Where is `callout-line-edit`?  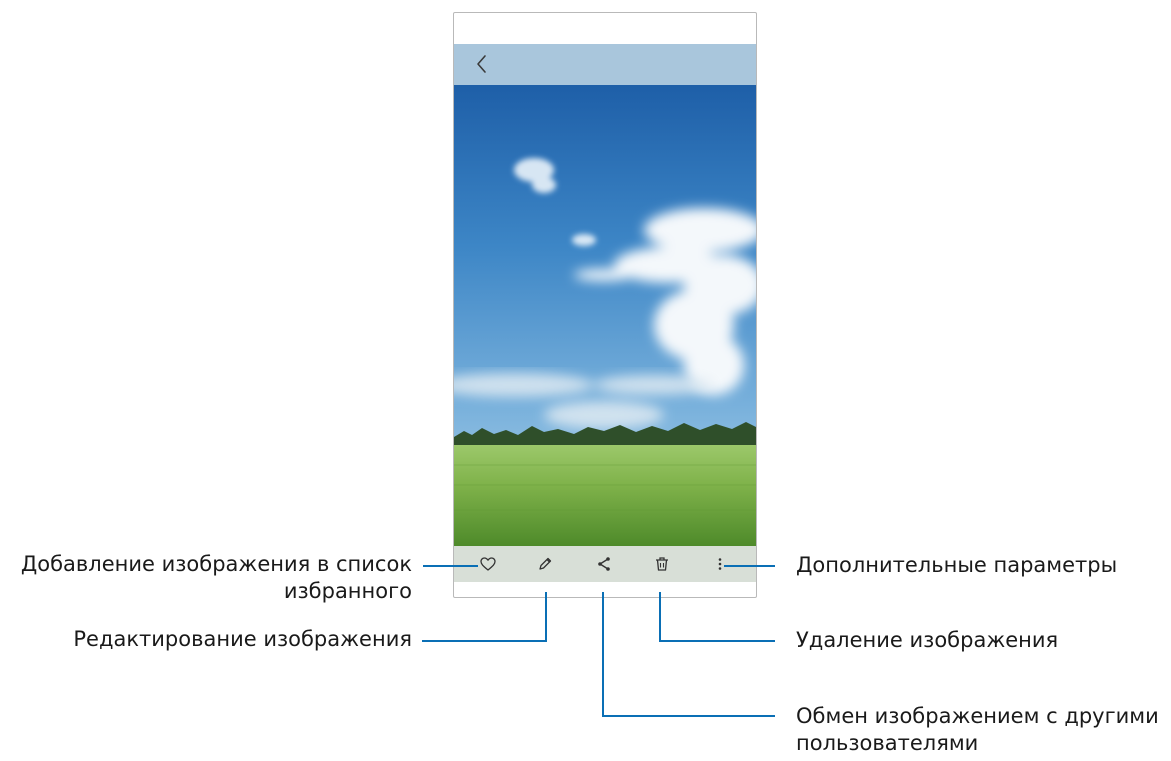 callout-line-edit is located at coordinates (484, 617).